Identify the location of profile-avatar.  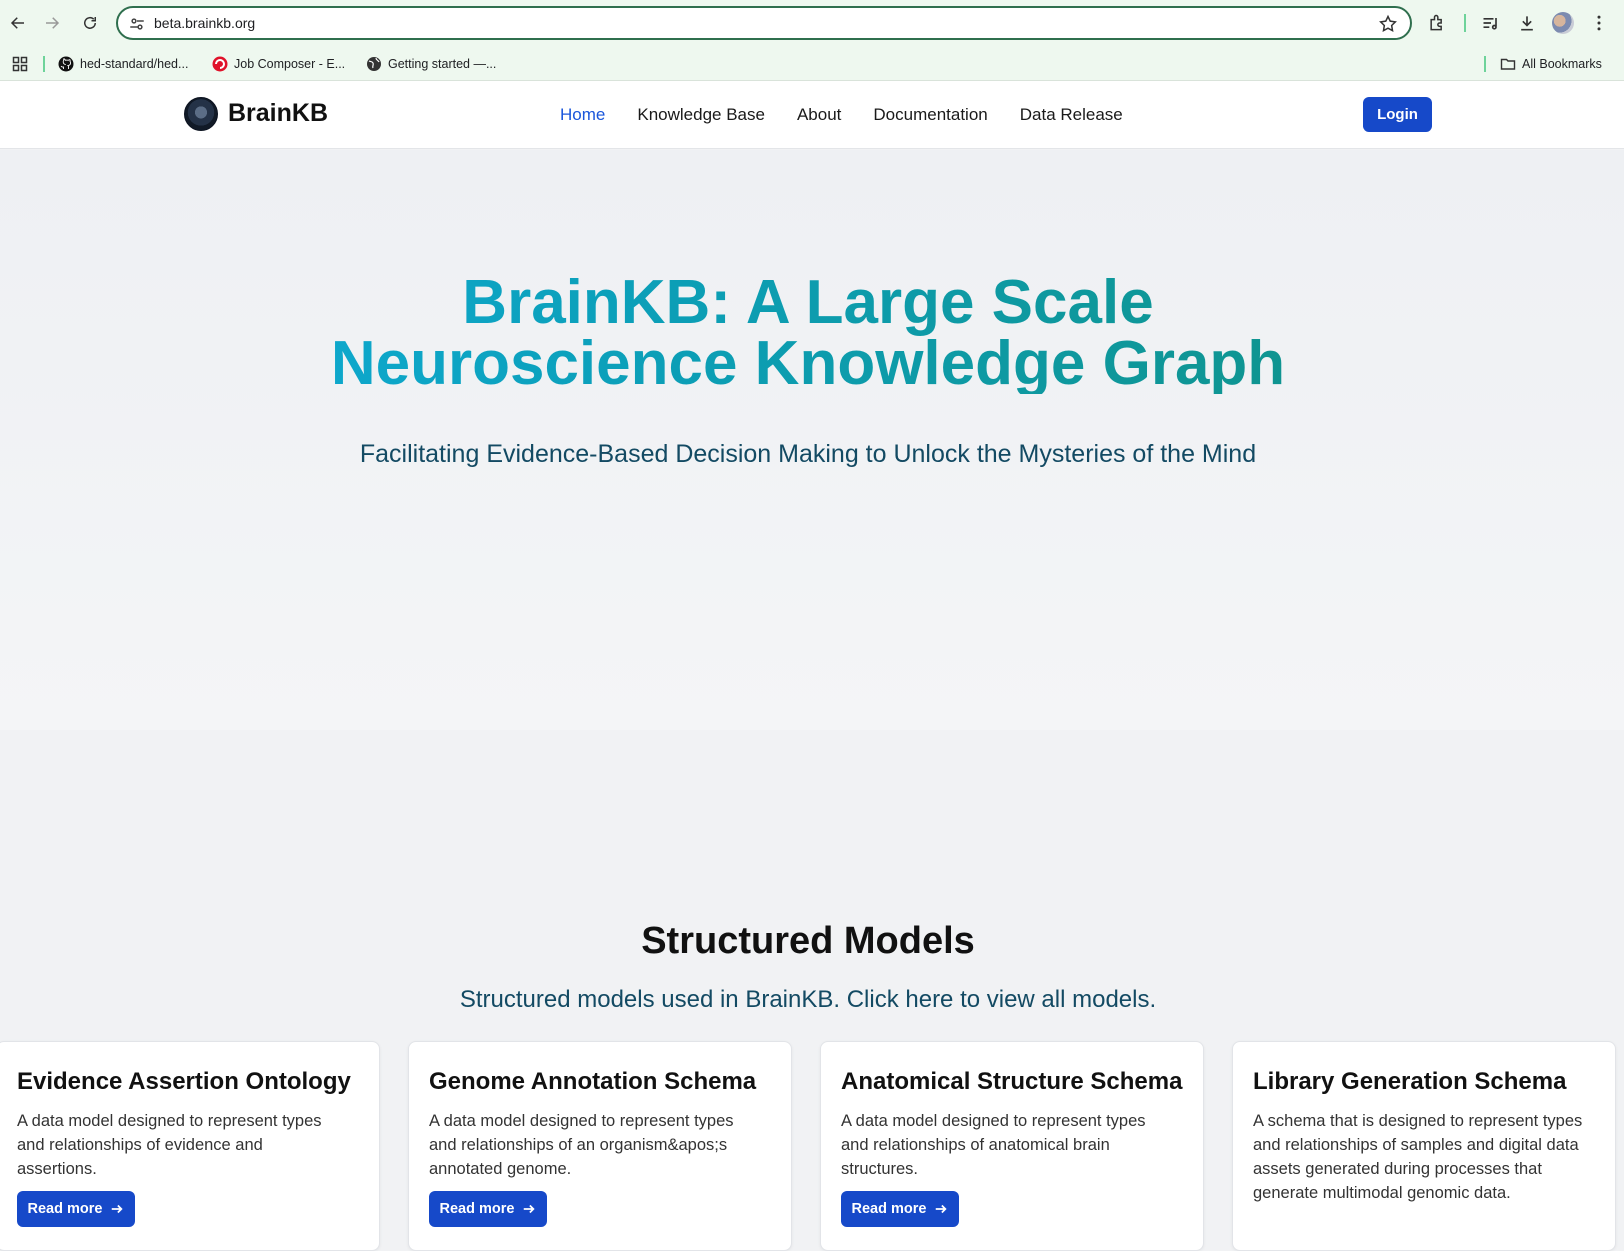
(1563, 23).